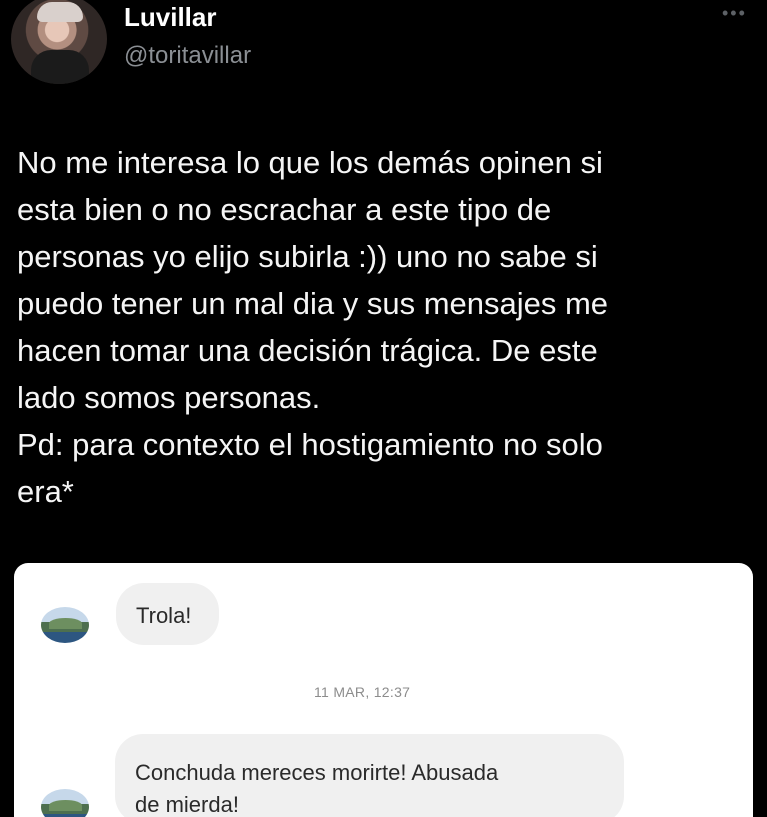  Describe the element at coordinates (59, 42) in the screenshot. I see `profile-avatar: ?` at that location.